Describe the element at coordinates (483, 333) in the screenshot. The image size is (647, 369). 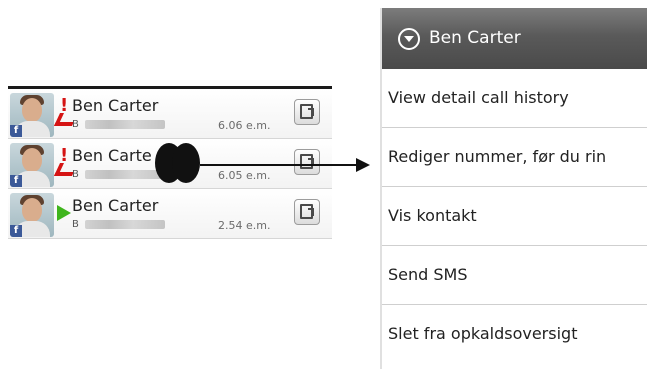
I see `menu-item-label: Slet fra opkaldsoversigt` at that location.